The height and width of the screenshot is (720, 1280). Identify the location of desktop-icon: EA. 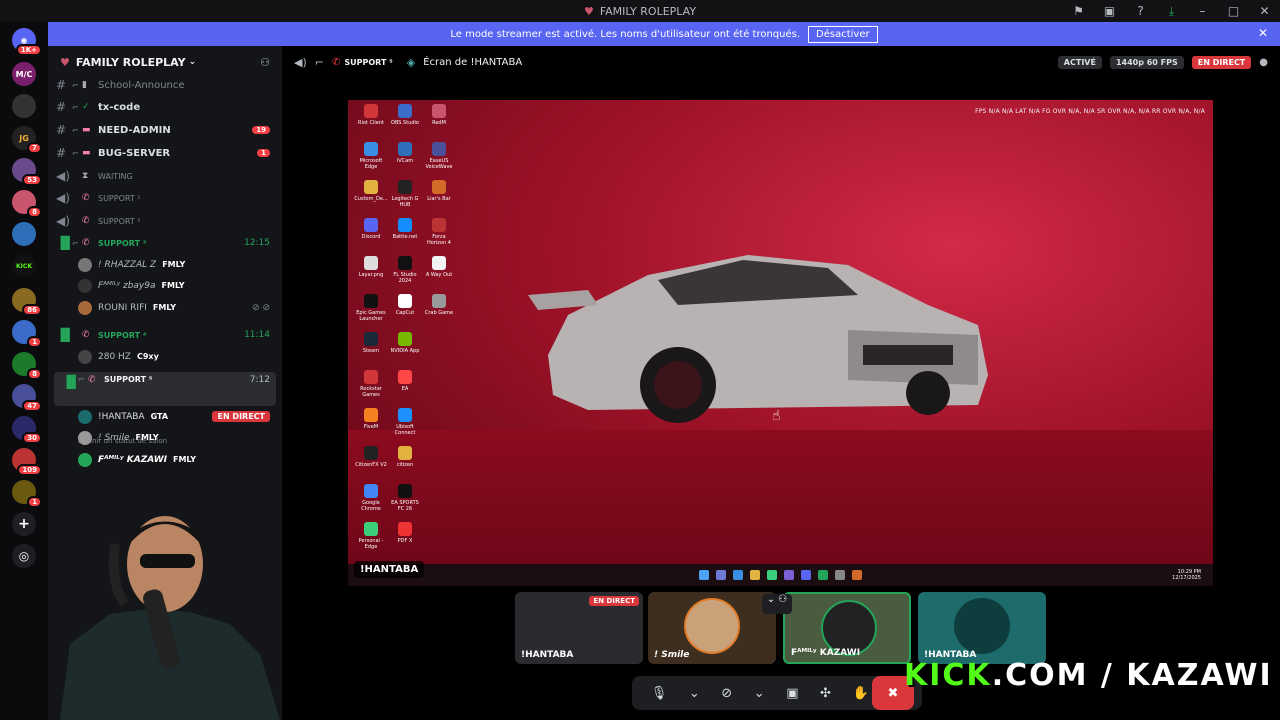
(405, 381).